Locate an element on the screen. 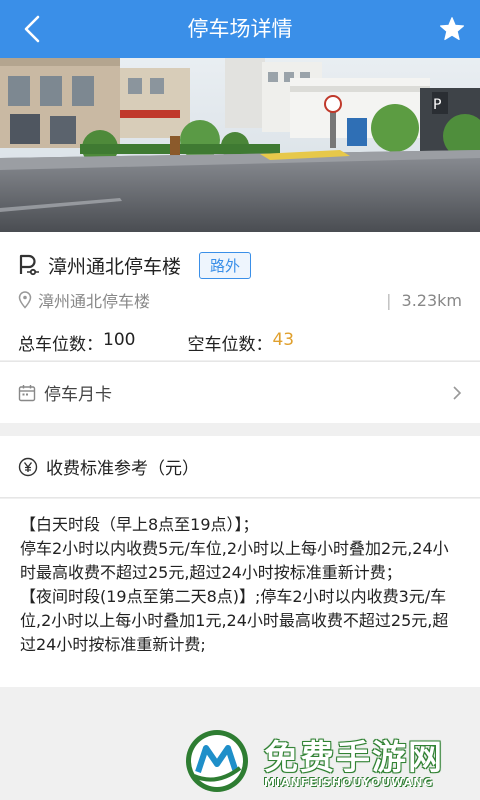 The height and width of the screenshot is (800, 480). watermark-text-cn: 免费手游网 is located at coordinates (354, 758).